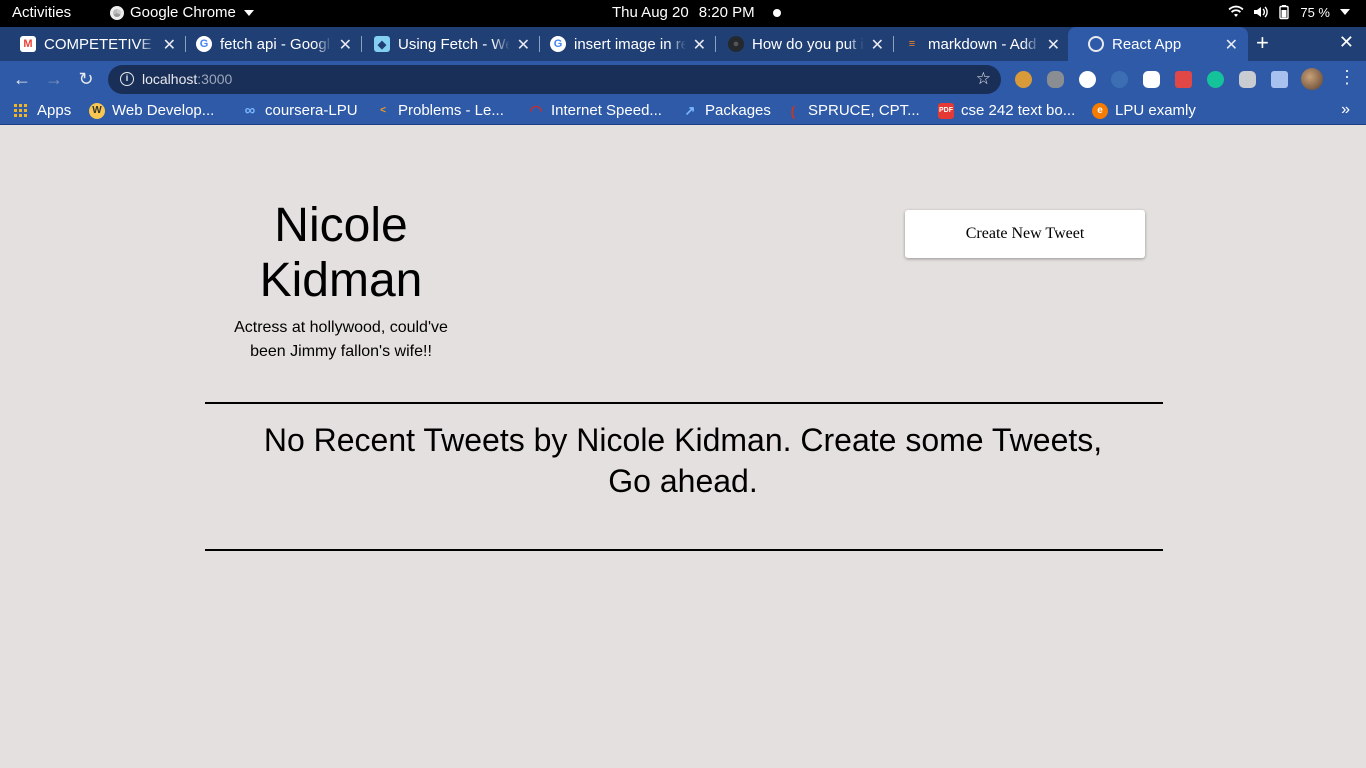 The width and height of the screenshot is (1366, 768). I want to click on web-dev-icon: W, so click(97, 110).